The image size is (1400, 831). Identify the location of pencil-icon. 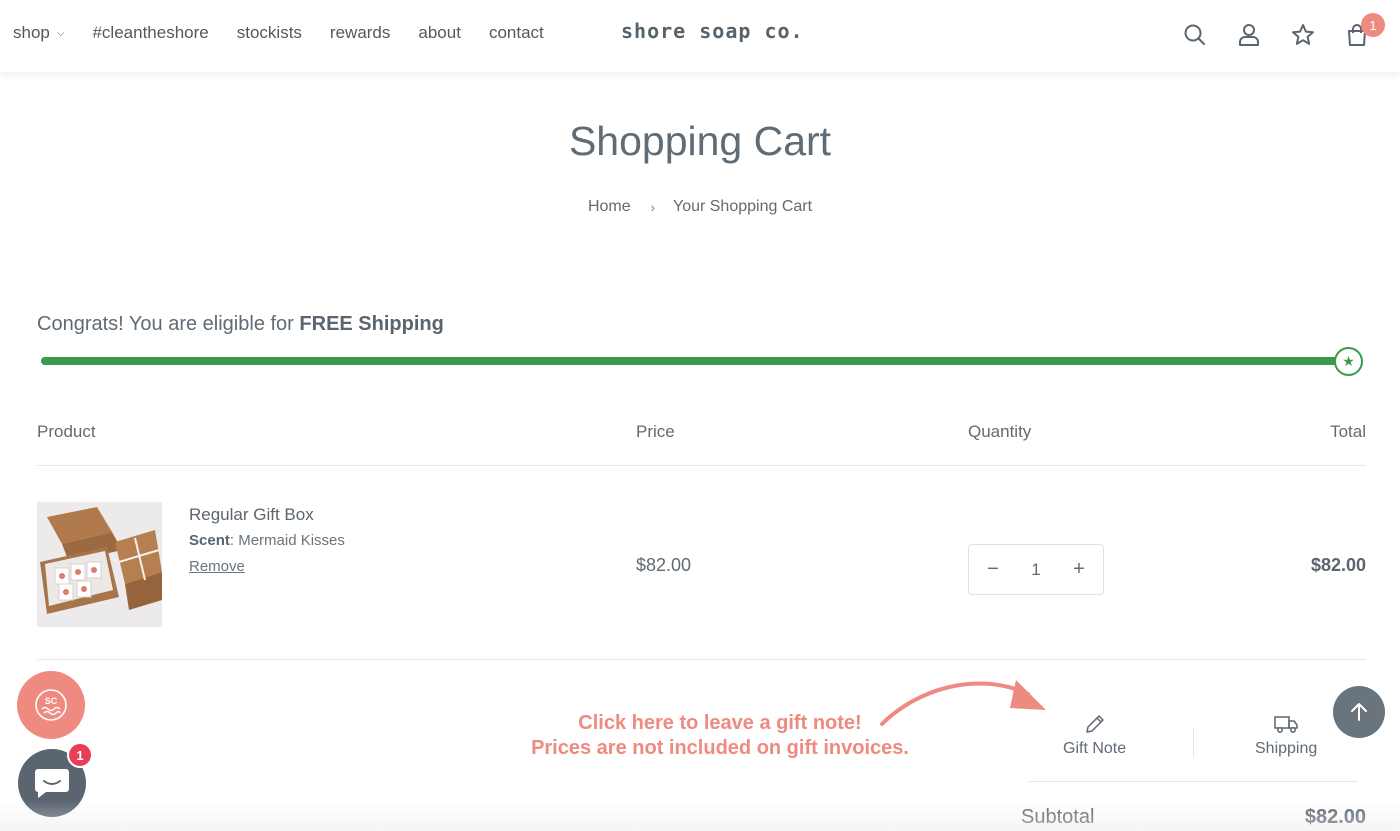
(1094, 724).